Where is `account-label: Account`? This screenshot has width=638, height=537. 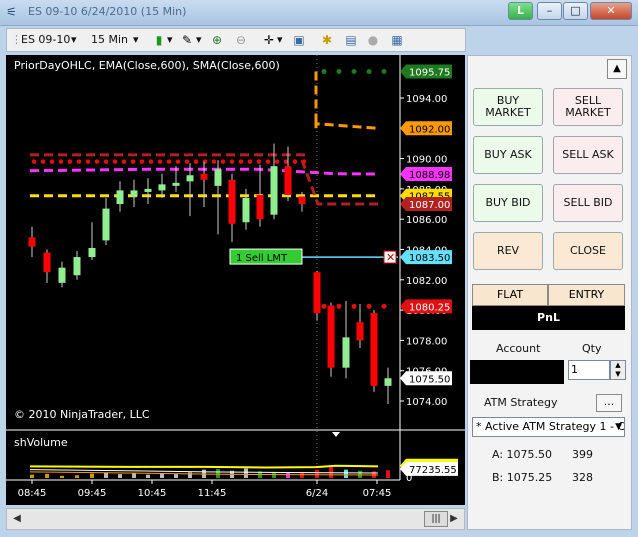
account-label: Account is located at coordinates (518, 348).